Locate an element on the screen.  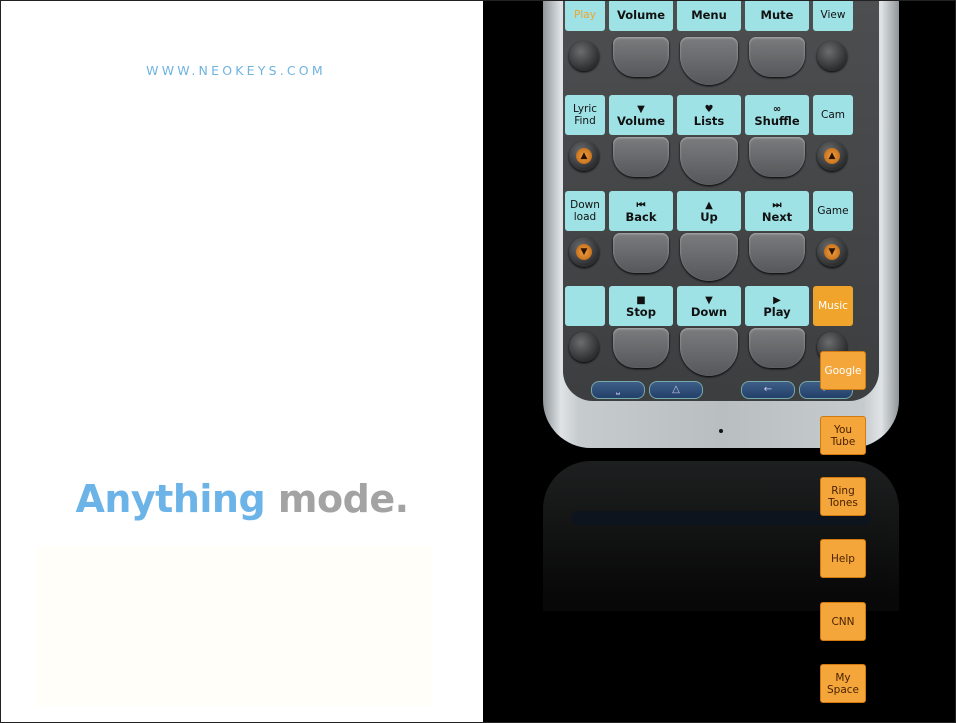
row1-key1-label: Lists is located at coordinates (709, 120).